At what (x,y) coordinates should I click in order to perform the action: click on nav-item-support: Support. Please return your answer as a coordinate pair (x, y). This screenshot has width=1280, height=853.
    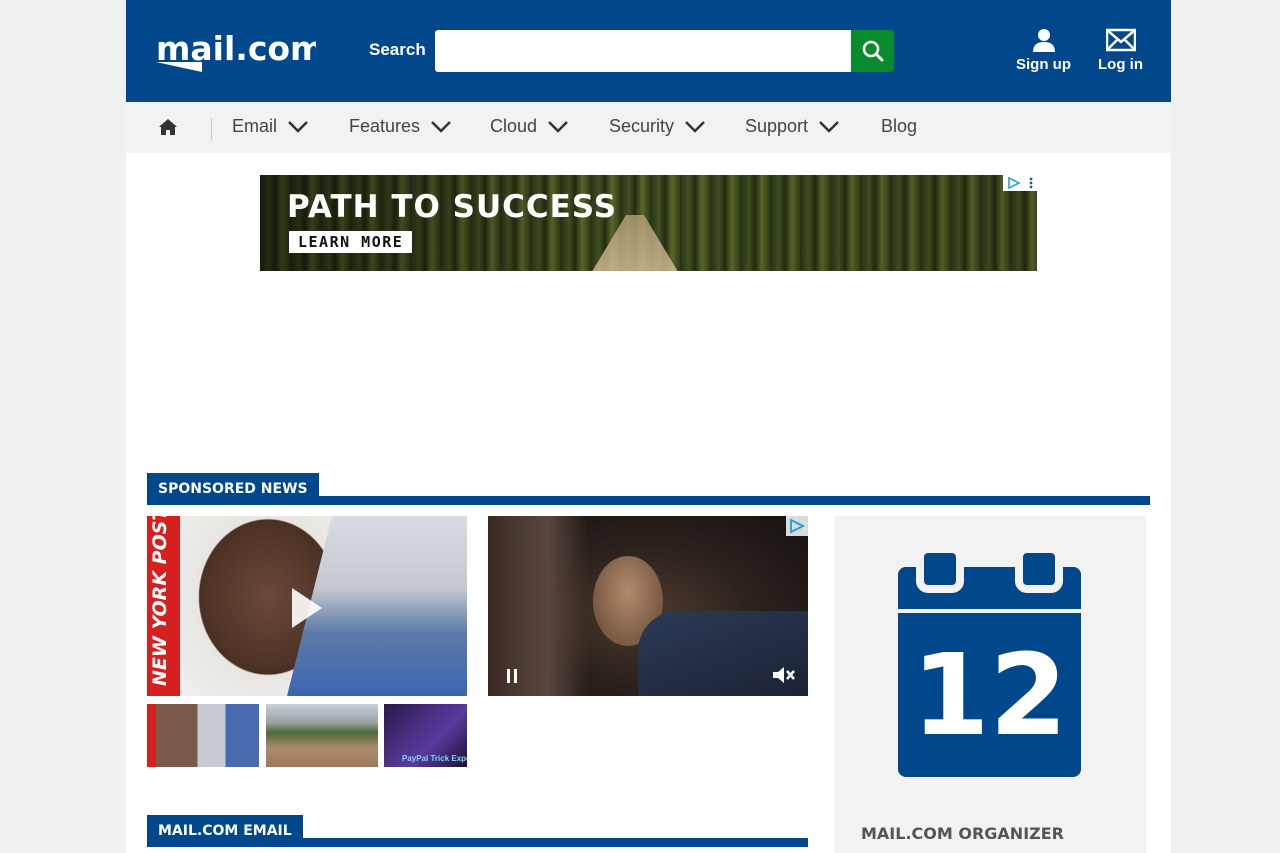
    Looking at the image, I should click on (792, 126).